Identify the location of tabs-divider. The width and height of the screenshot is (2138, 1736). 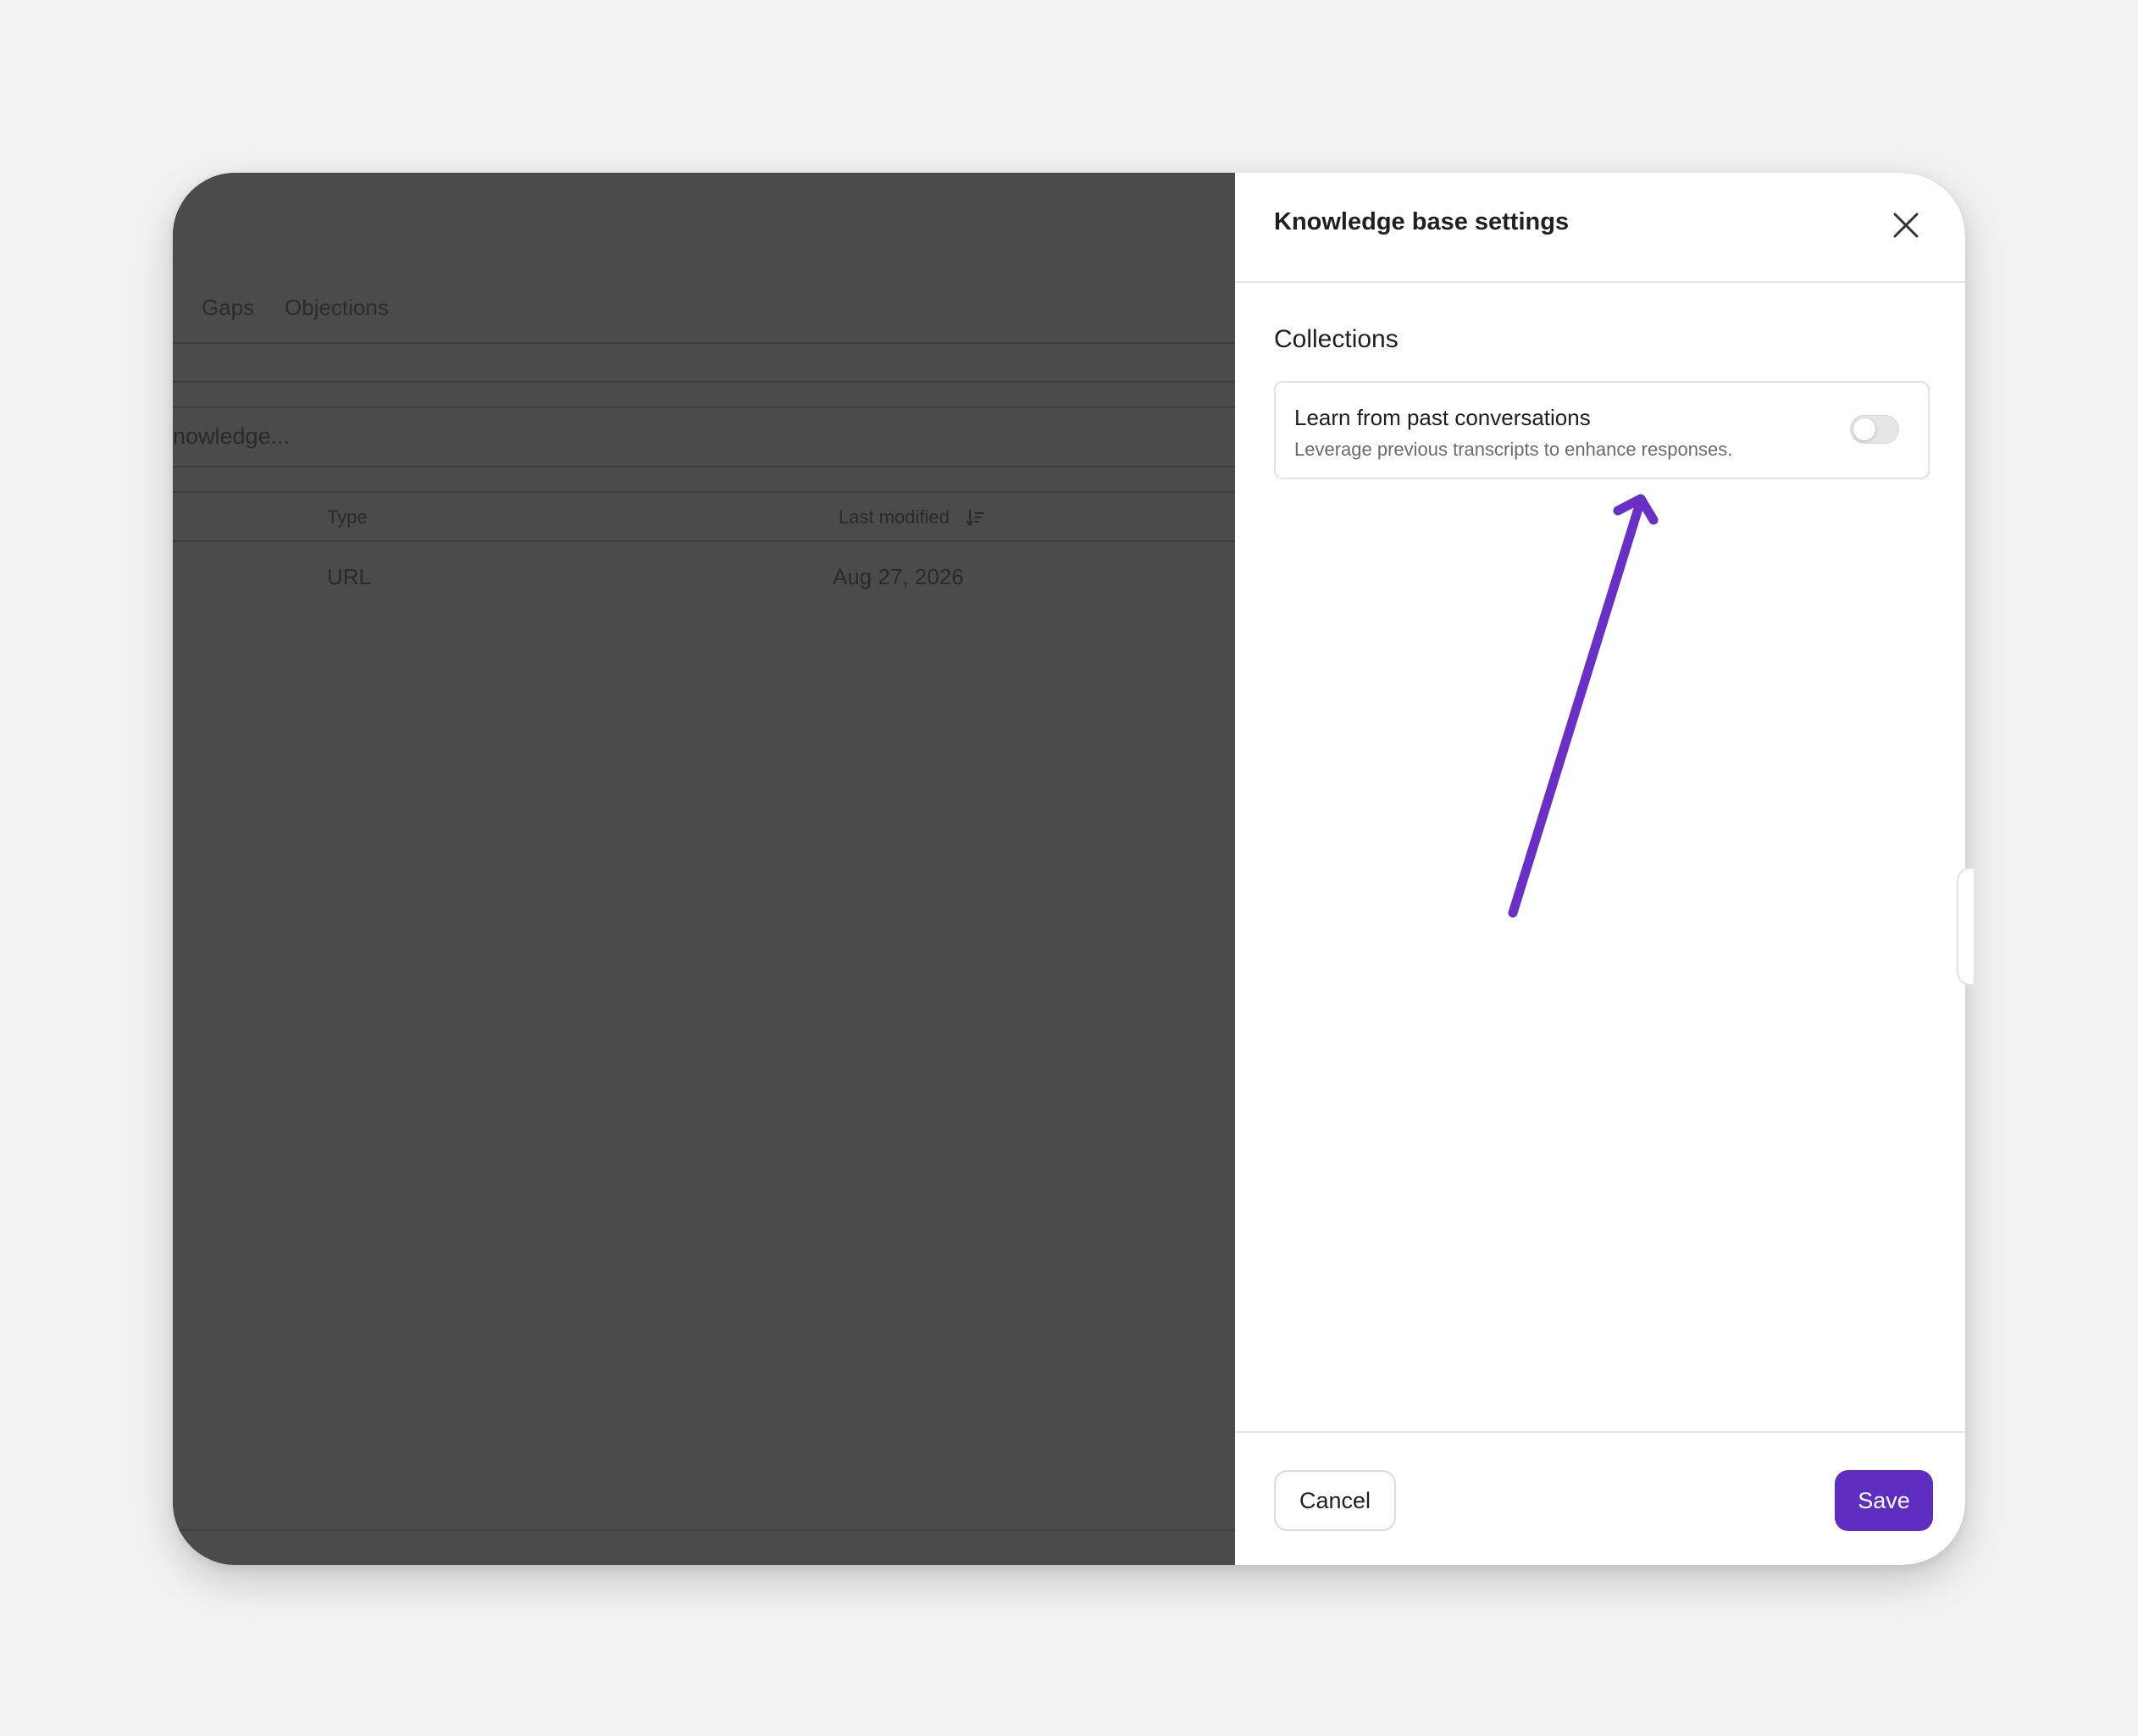
(704, 343).